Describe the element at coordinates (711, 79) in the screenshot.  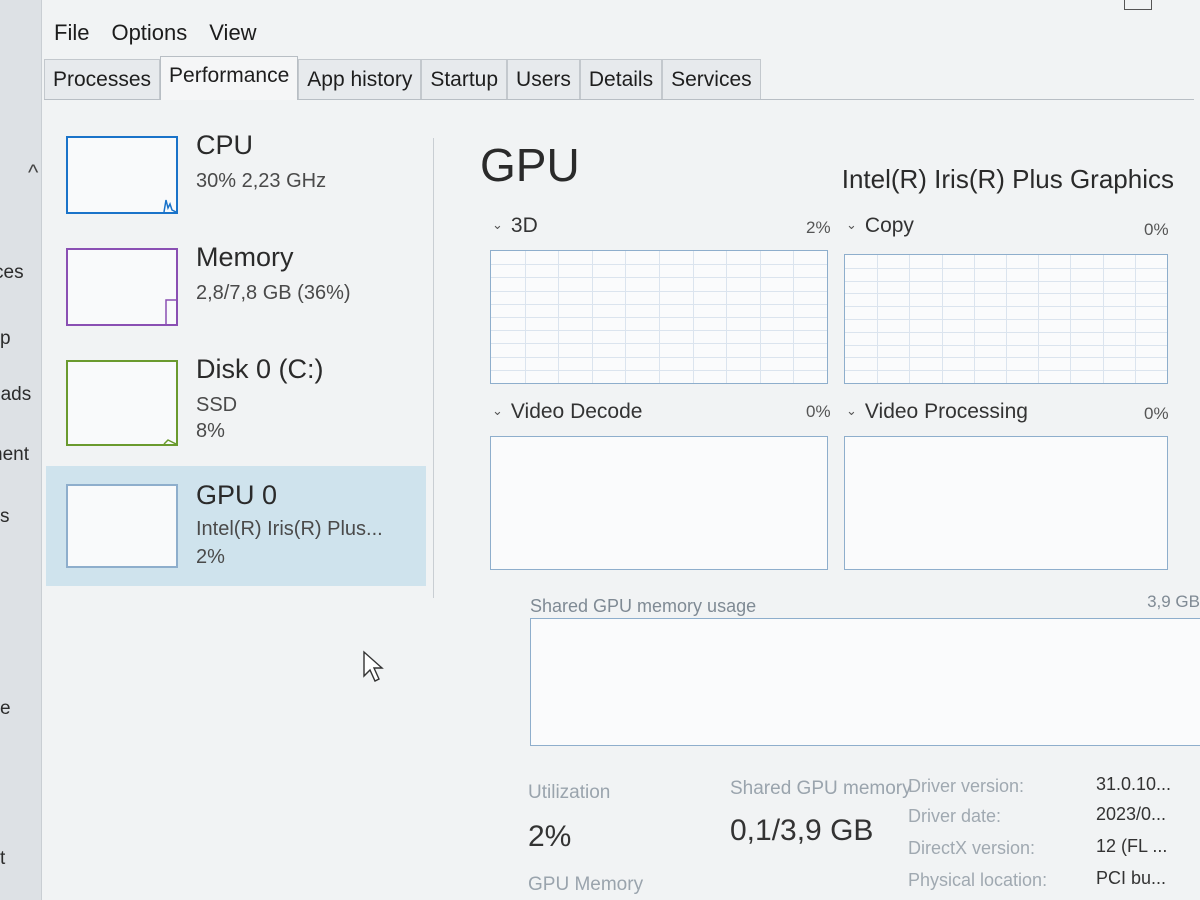
I see `tab-services: Services` at that location.